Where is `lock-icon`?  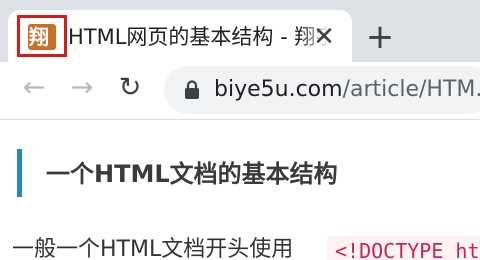 lock-icon is located at coordinates (192, 90).